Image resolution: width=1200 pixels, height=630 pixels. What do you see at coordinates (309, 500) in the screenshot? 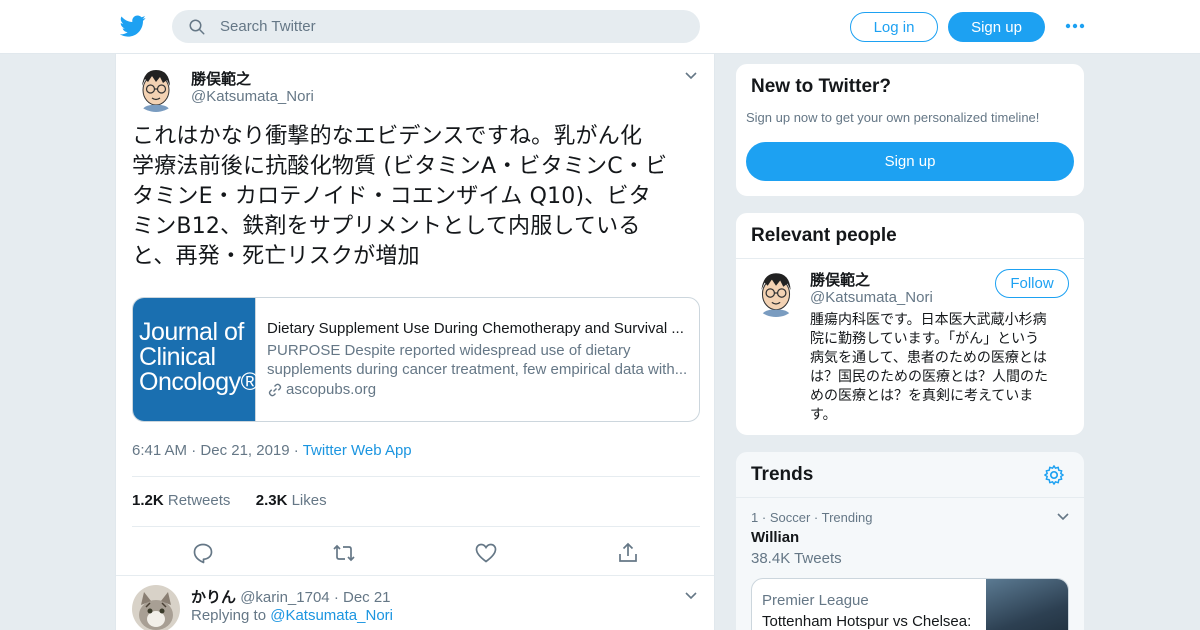
I see `likes-label: Likes` at bounding box center [309, 500].